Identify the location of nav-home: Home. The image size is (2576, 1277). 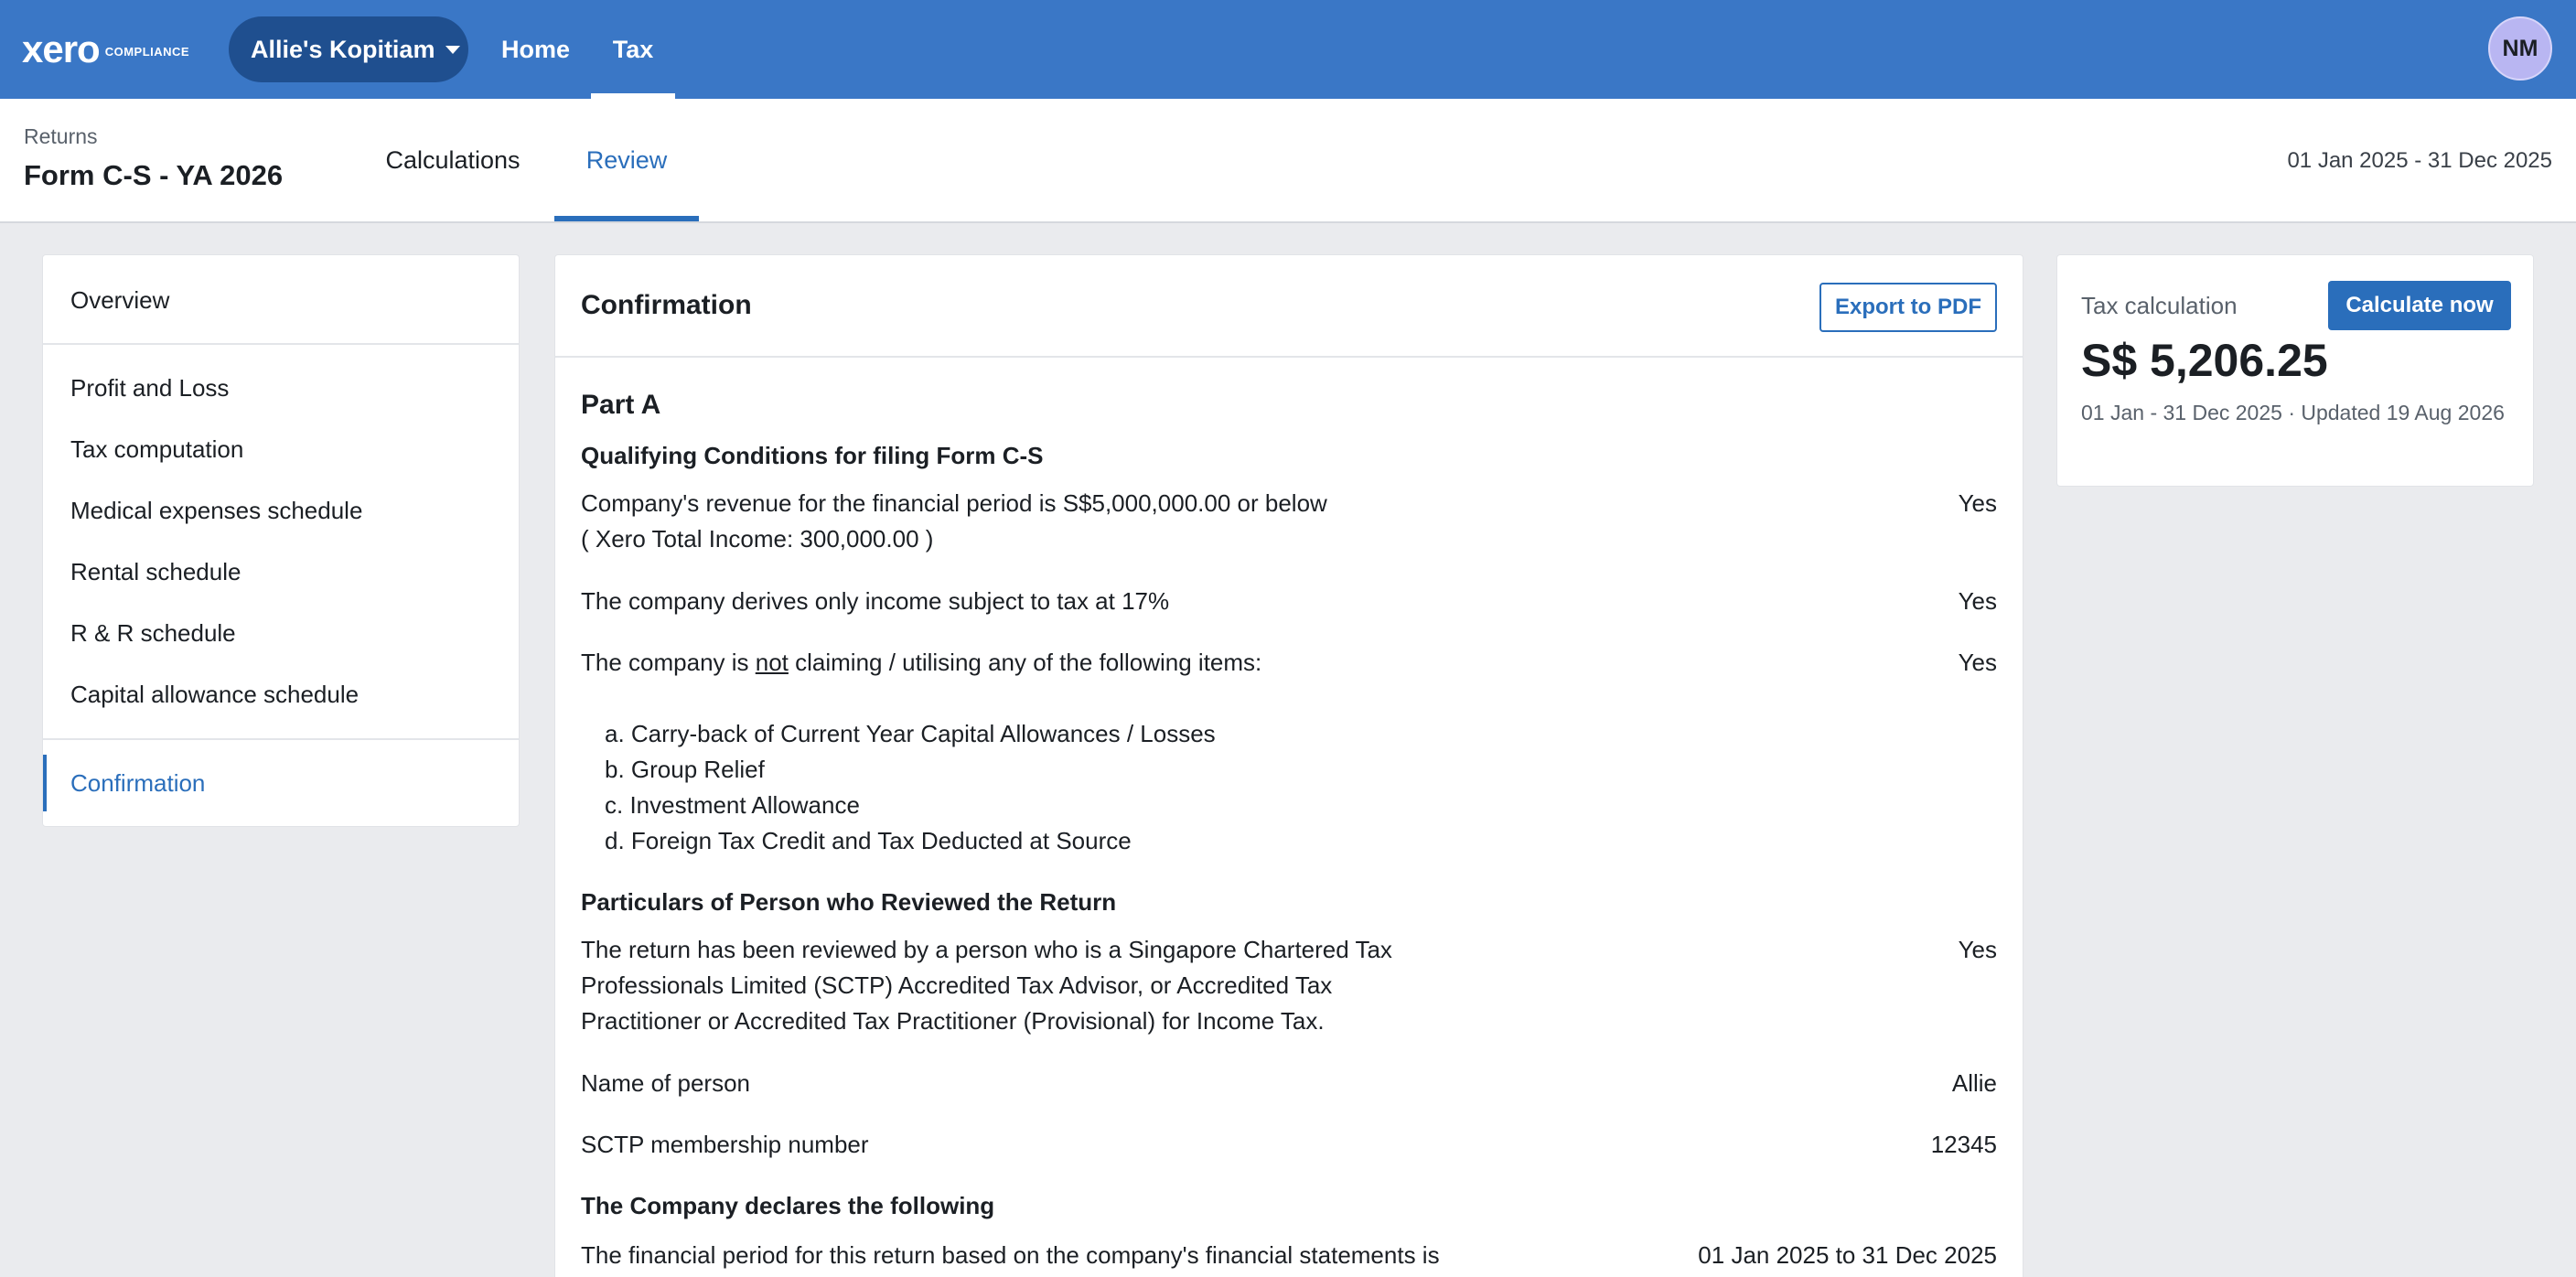
(535, 49).